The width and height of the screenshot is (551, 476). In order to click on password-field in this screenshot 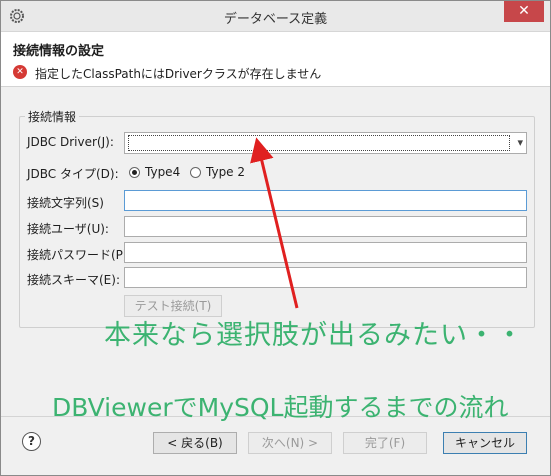, I will do `click(325, 252)`.